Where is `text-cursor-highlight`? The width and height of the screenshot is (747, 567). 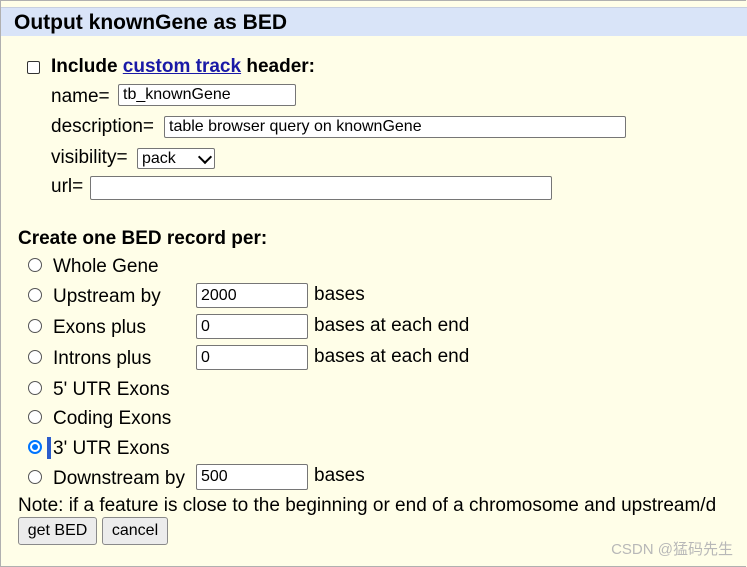 text-cursor-highlight is located at coordinates (49, 448).